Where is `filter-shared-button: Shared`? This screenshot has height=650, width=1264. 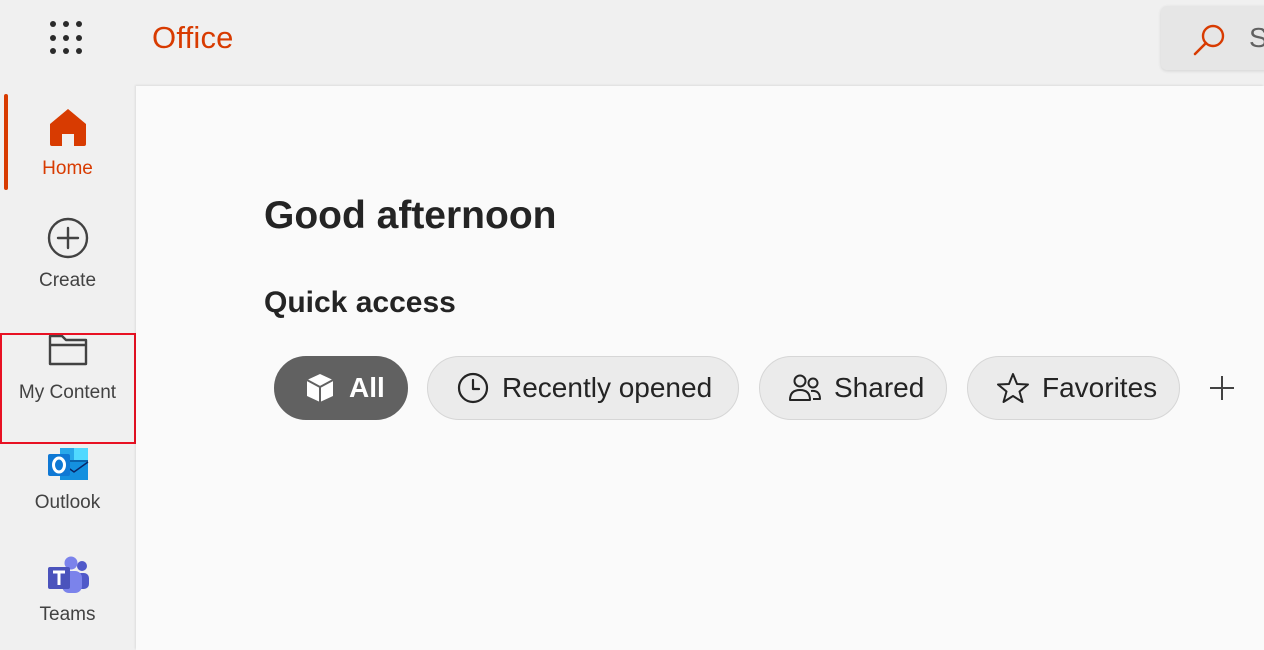
filter-shared-button: Shared is located at coordinates (853, 388).